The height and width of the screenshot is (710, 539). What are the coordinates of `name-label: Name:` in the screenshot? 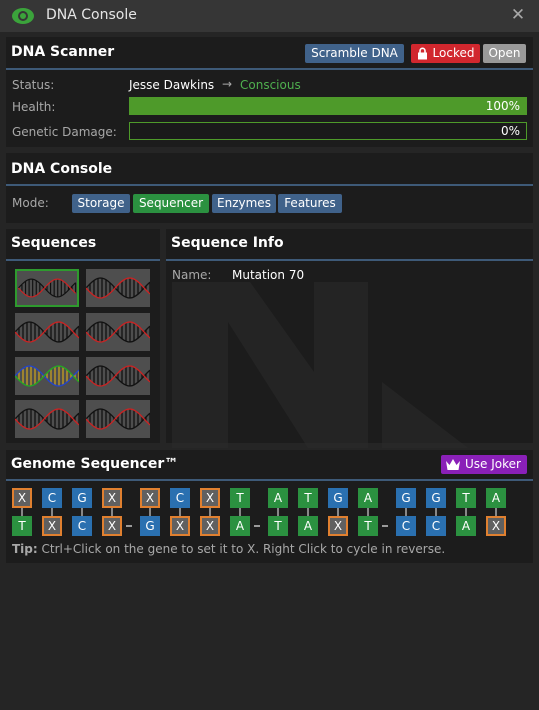 It's located at (192, 275).